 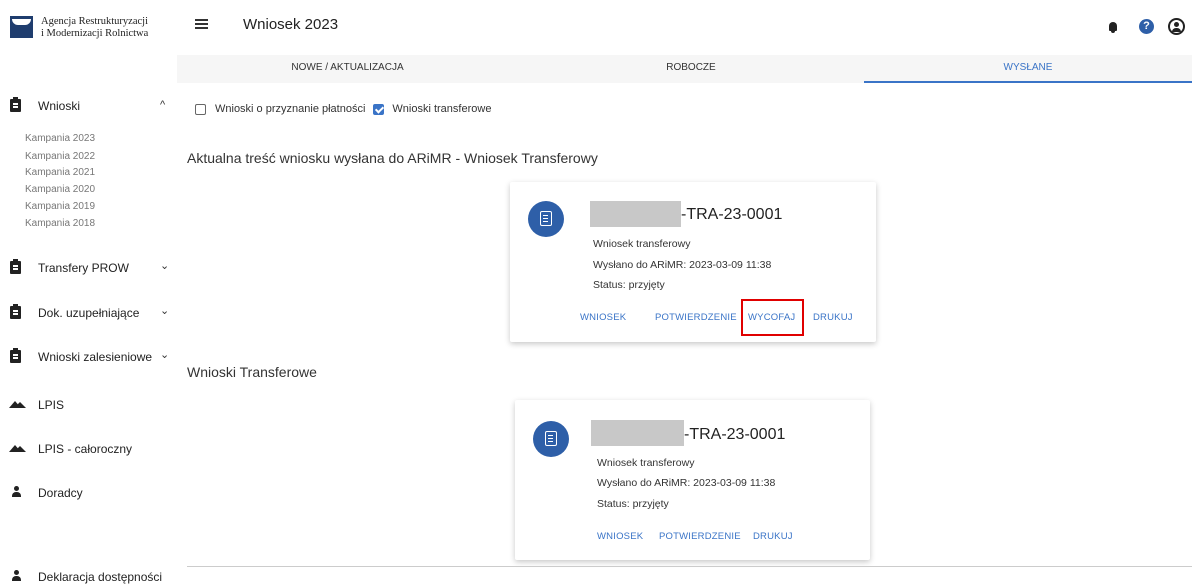 What do you see at coordinates (1176, 26) in the screenshot?
I see `account-icon` at bounding box center [1176, 26].